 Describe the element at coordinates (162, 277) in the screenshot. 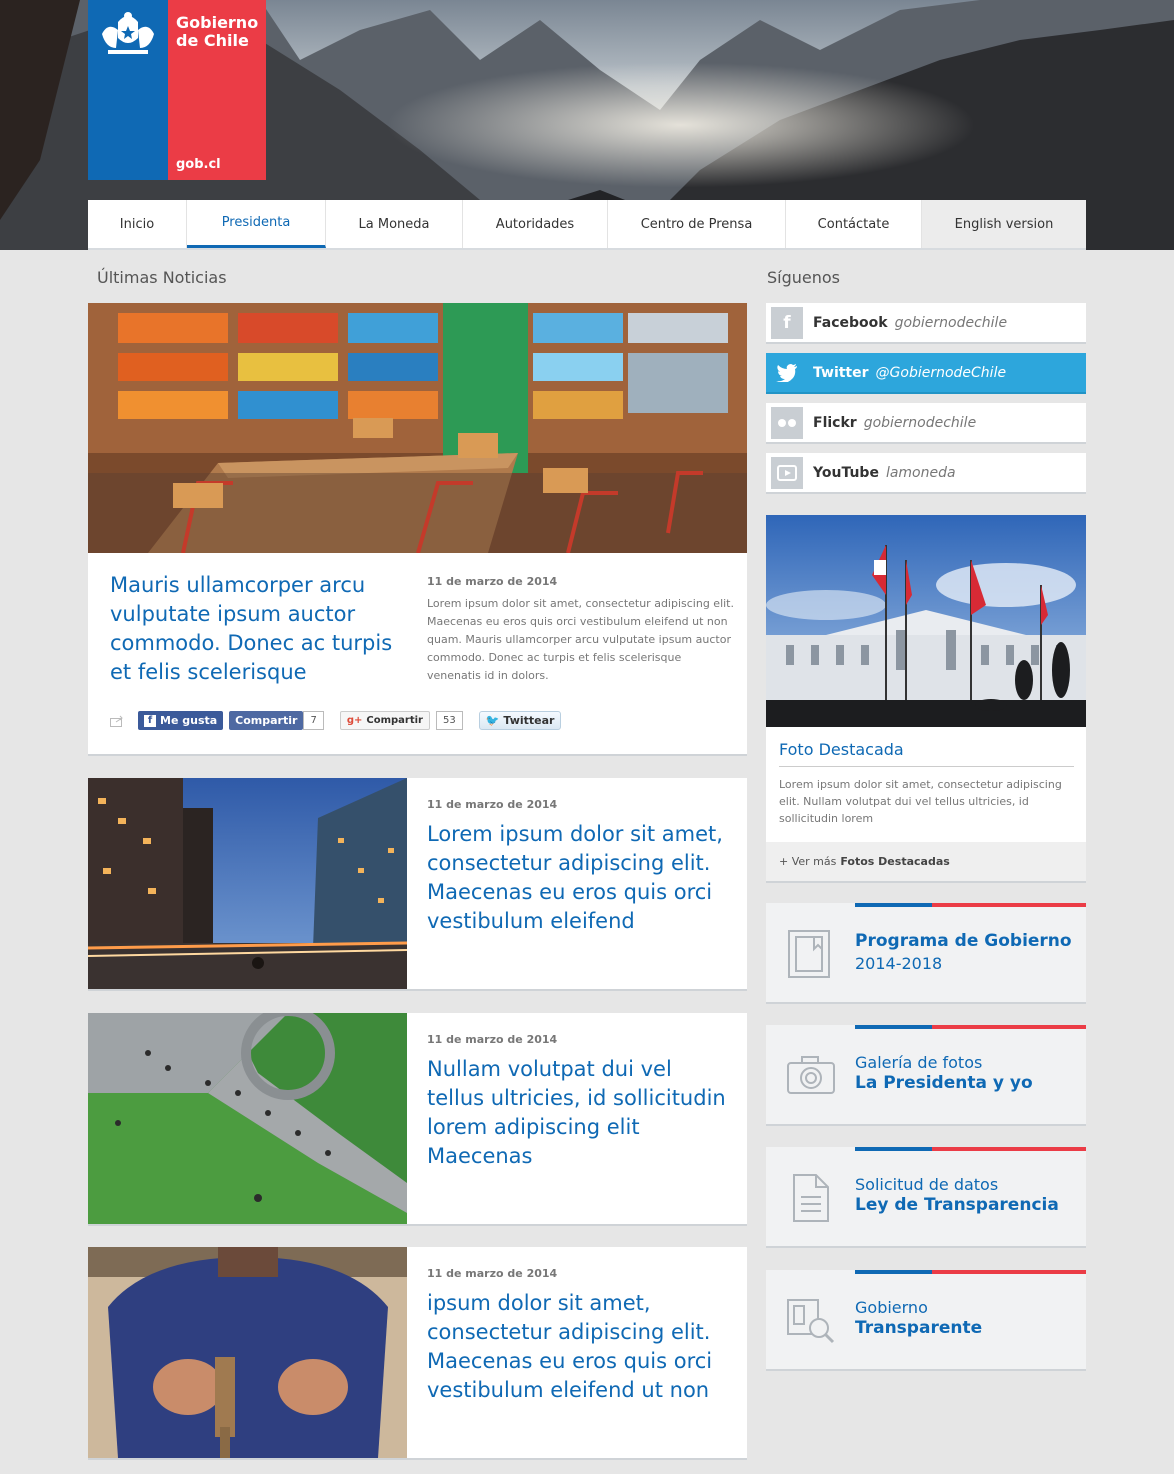

I see `news-section-title: Últimas Noticias` at that location.